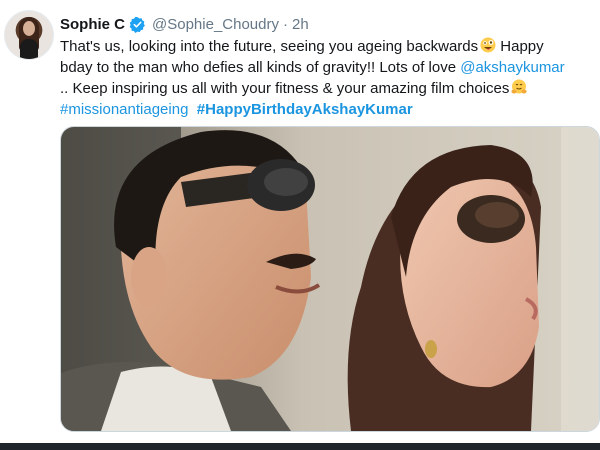 This screenshot has height=450, width=600. I want to click on tweet-text-line1-tail: Happy, so click(520, 46).